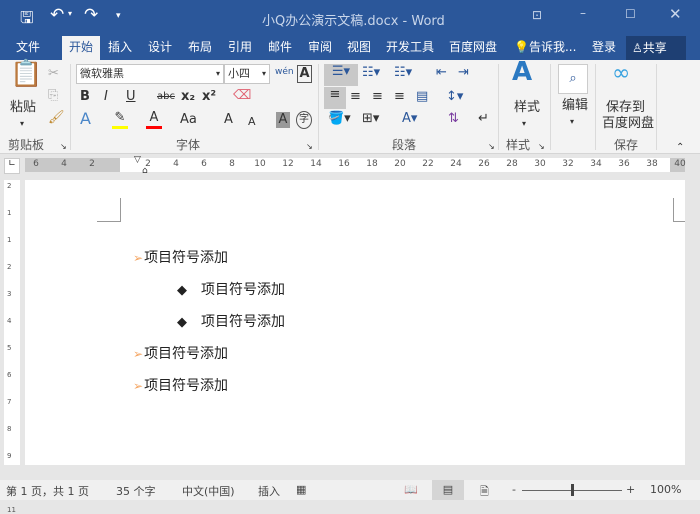 Image resolution: width=700 pixels, height=514 pixels. Describe the element at coordinates (359, 47) in the screenshot. I see `tab-view: 视图` at that location.